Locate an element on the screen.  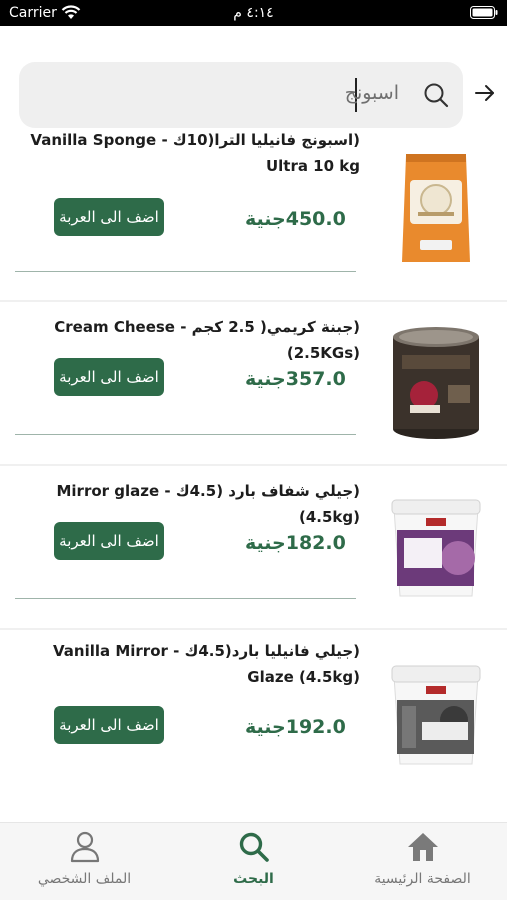
person-icon is located at coordinates (84, 847).